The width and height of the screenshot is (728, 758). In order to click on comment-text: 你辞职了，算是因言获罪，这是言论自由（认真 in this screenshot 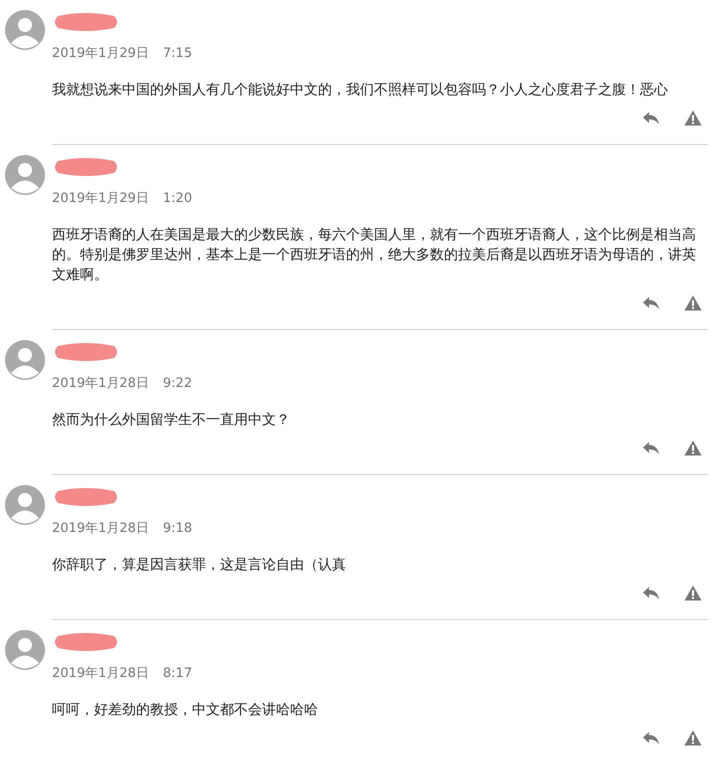, I will do `click(199, 565)`.